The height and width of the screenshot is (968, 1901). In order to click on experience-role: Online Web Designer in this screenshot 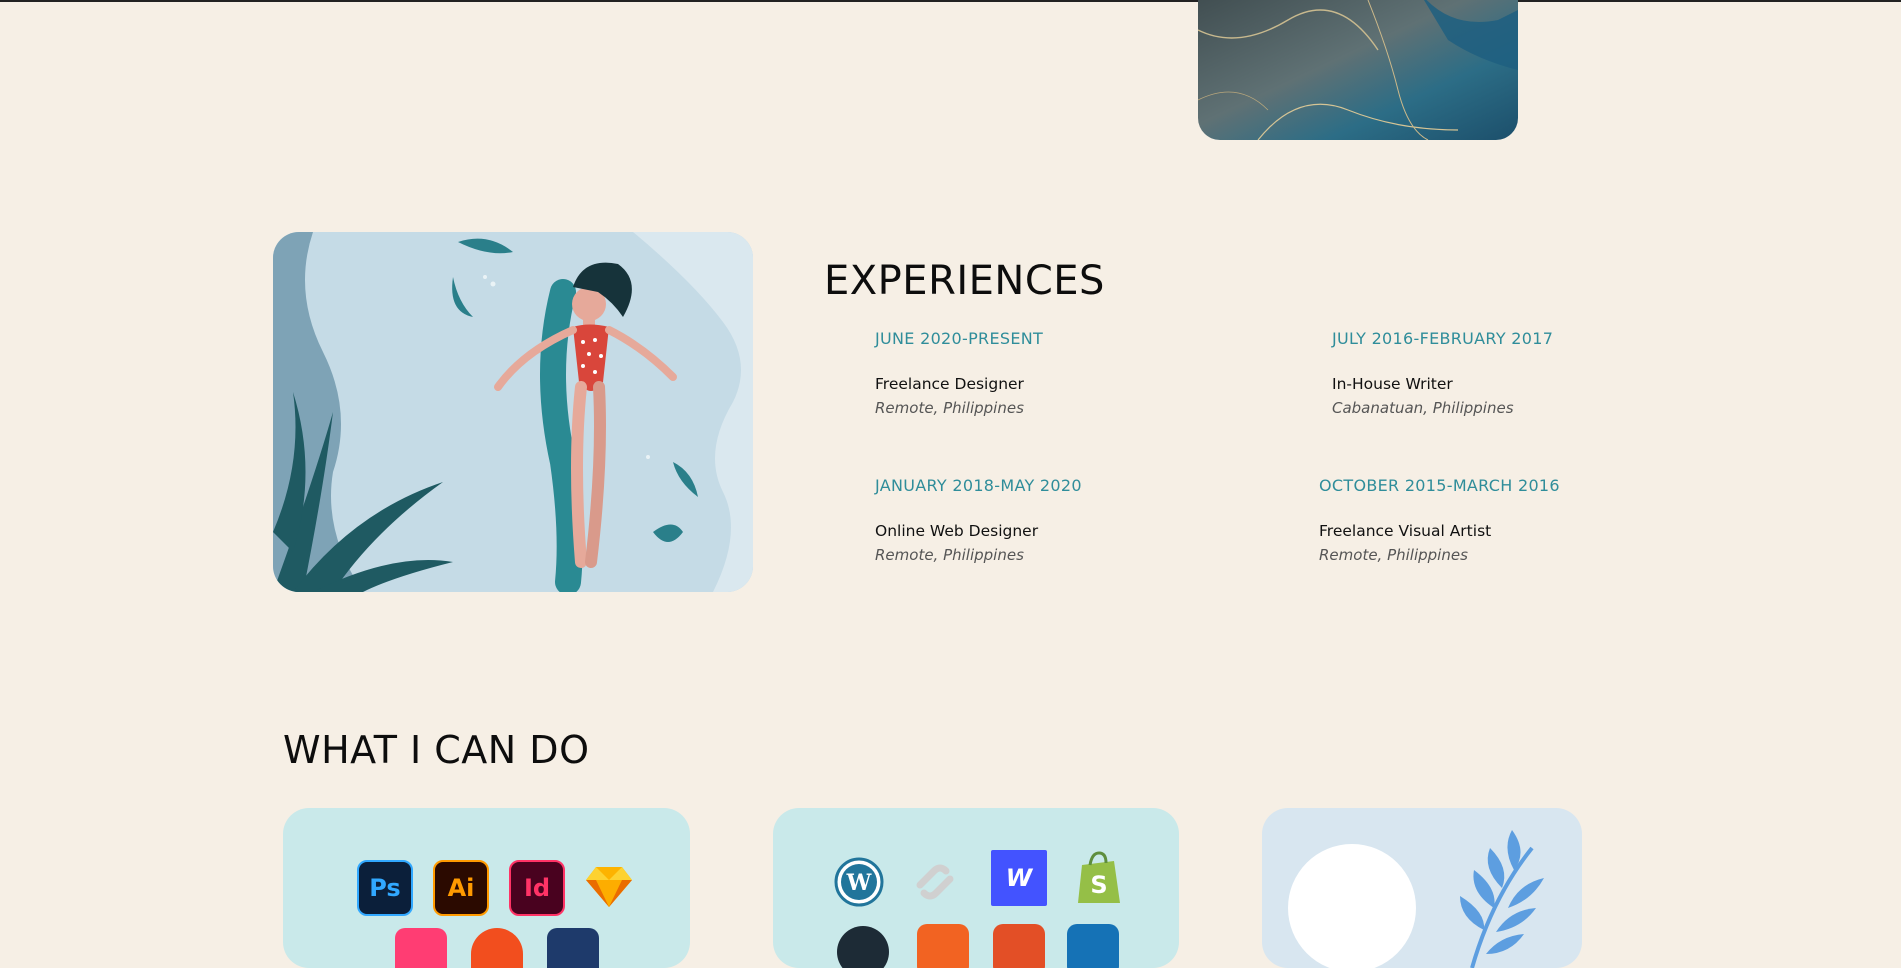, I will do `click(957, 531)`.